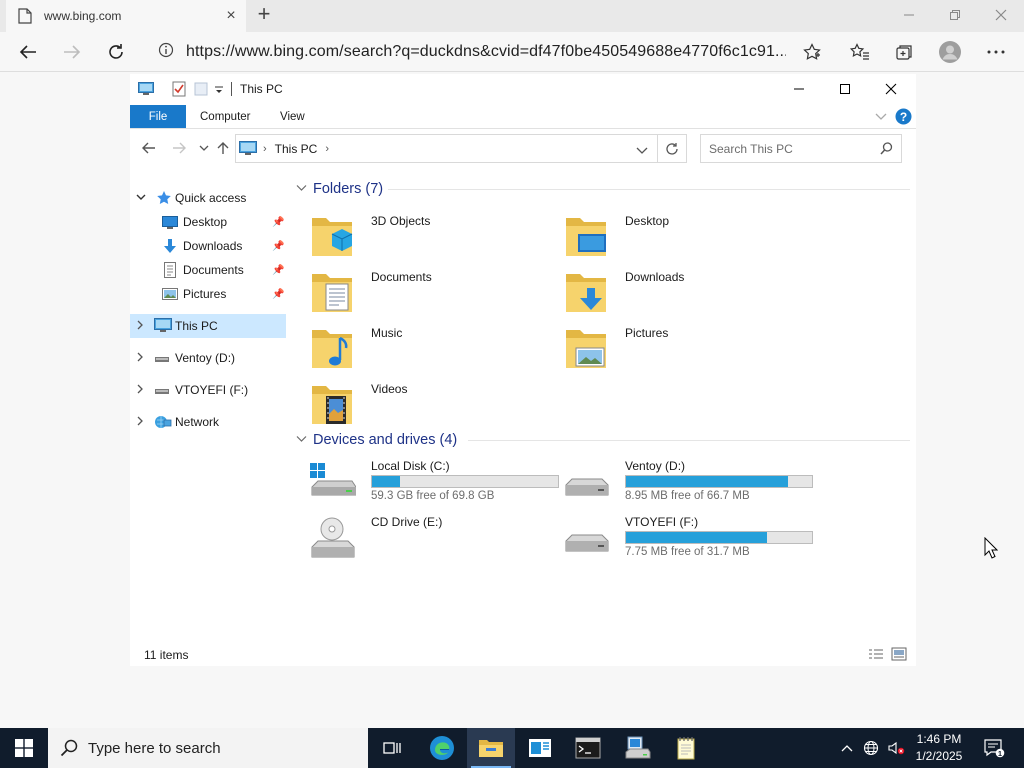  I want to click on drive-usage-fill, so click(386, 481).